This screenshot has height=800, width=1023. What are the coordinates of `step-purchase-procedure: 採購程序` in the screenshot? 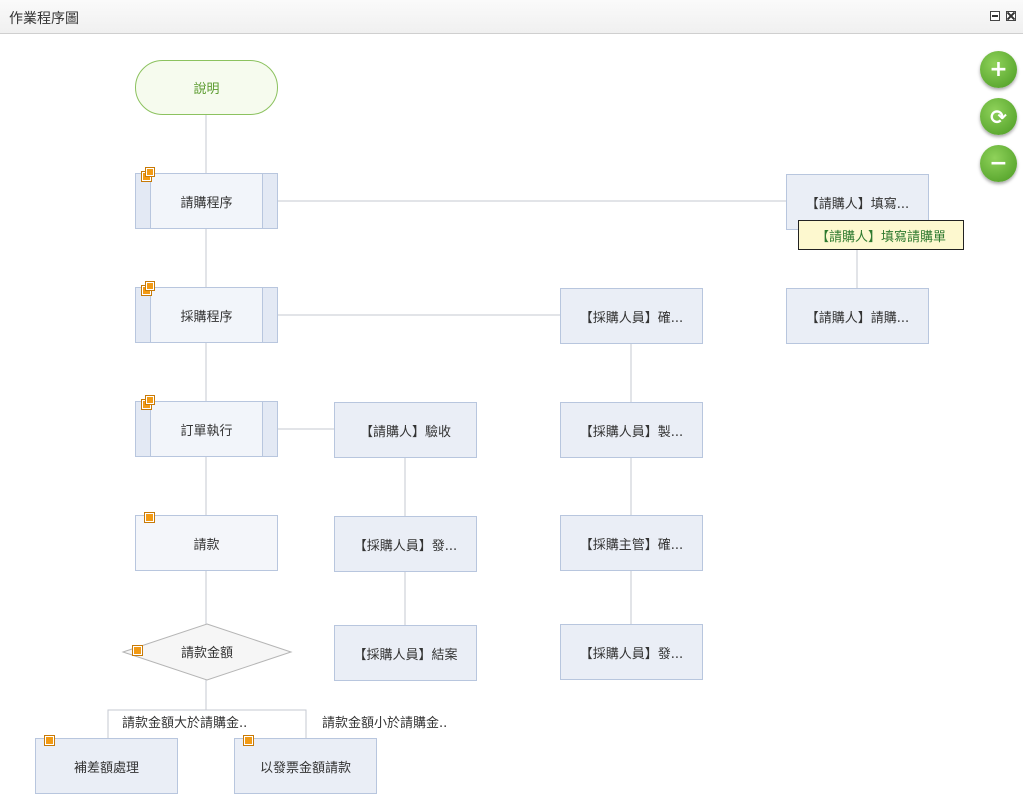 It's located at (206, 315).